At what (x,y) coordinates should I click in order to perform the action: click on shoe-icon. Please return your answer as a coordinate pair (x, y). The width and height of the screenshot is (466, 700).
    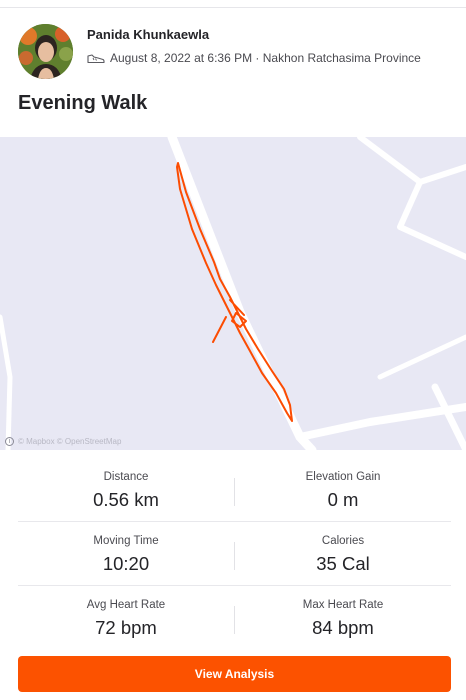
    Looking at the image, I should click on (96, 59).